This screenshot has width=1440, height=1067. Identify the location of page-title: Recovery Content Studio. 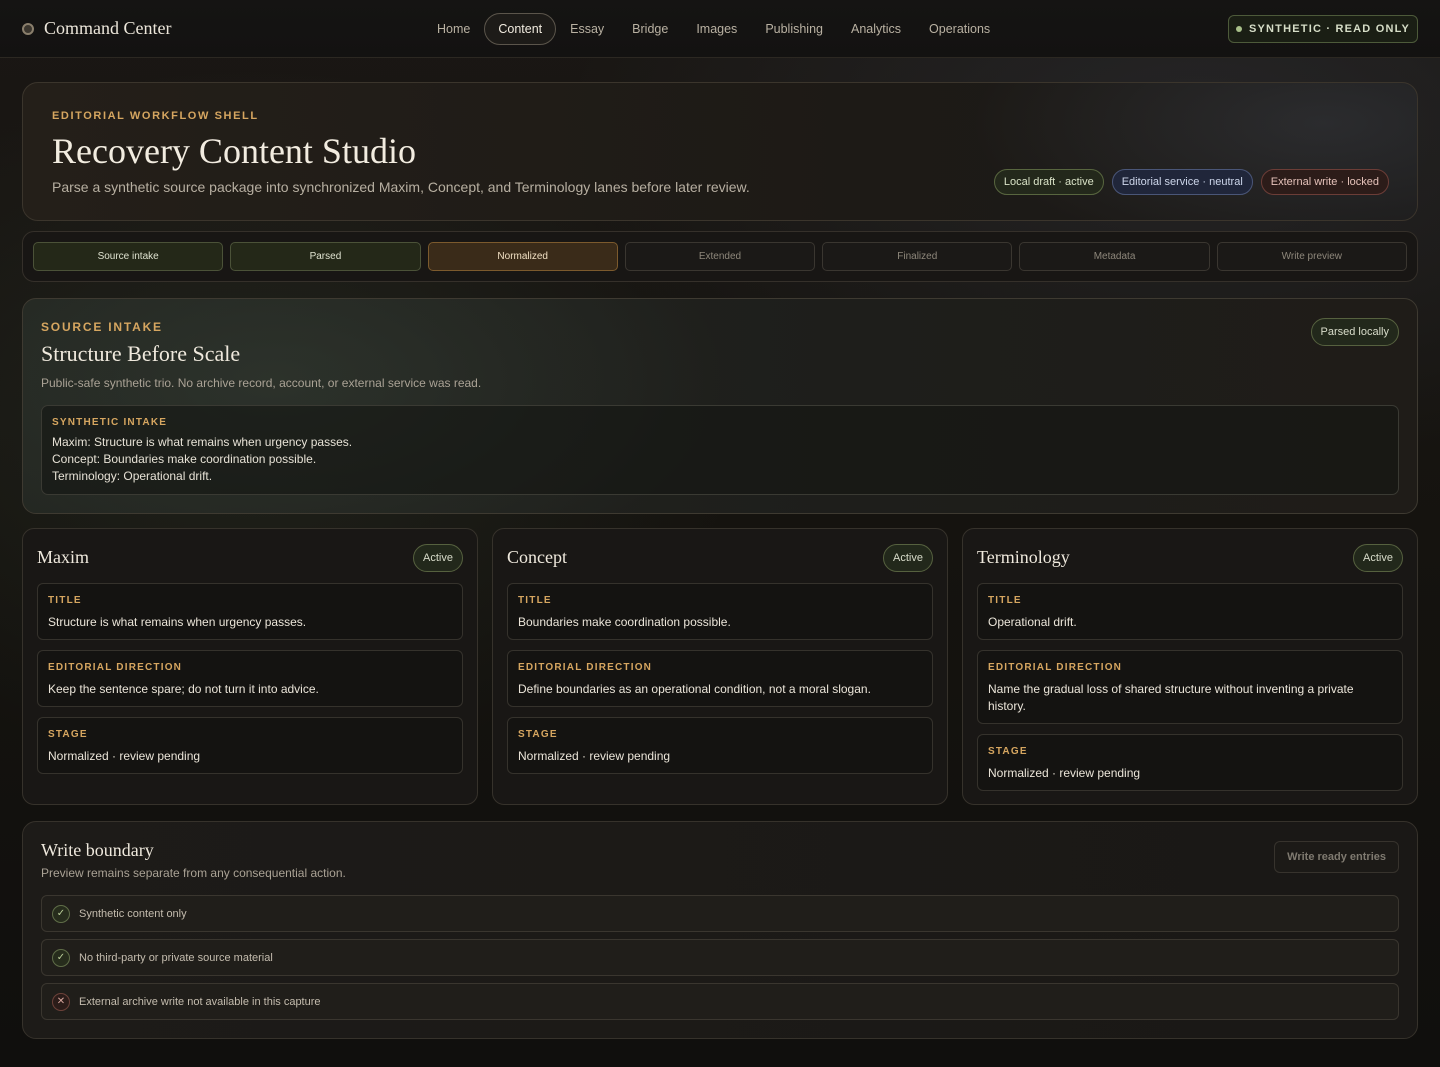
(234, 151).